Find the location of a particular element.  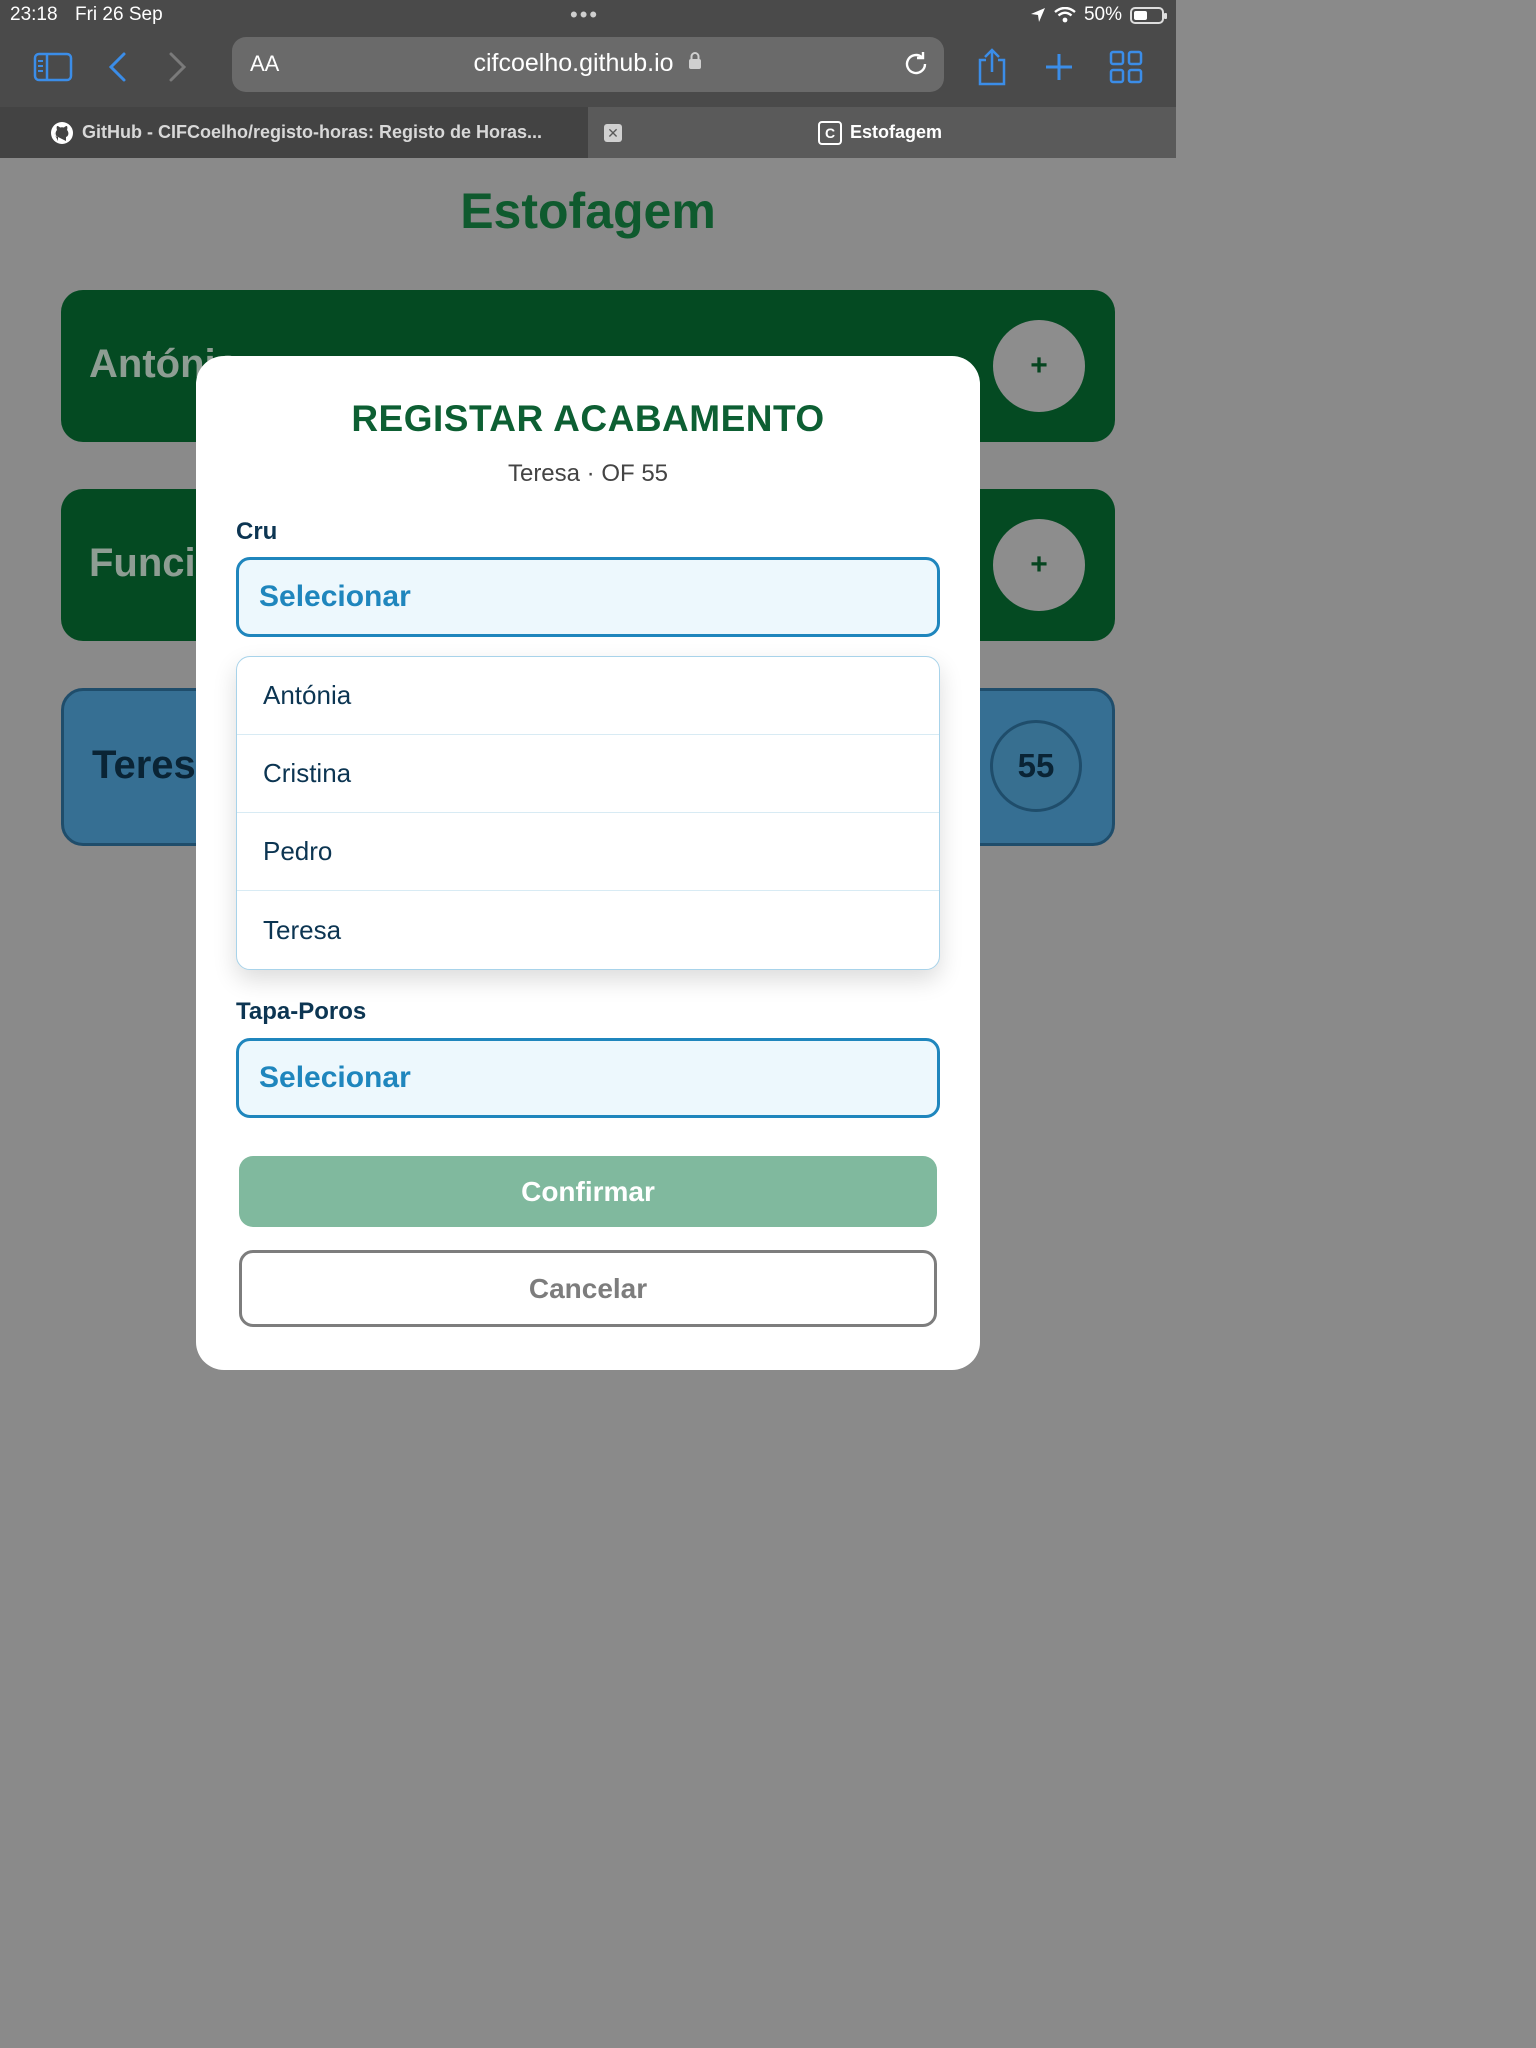

battery-percent: 50% is located at coordinates (1102, 14).